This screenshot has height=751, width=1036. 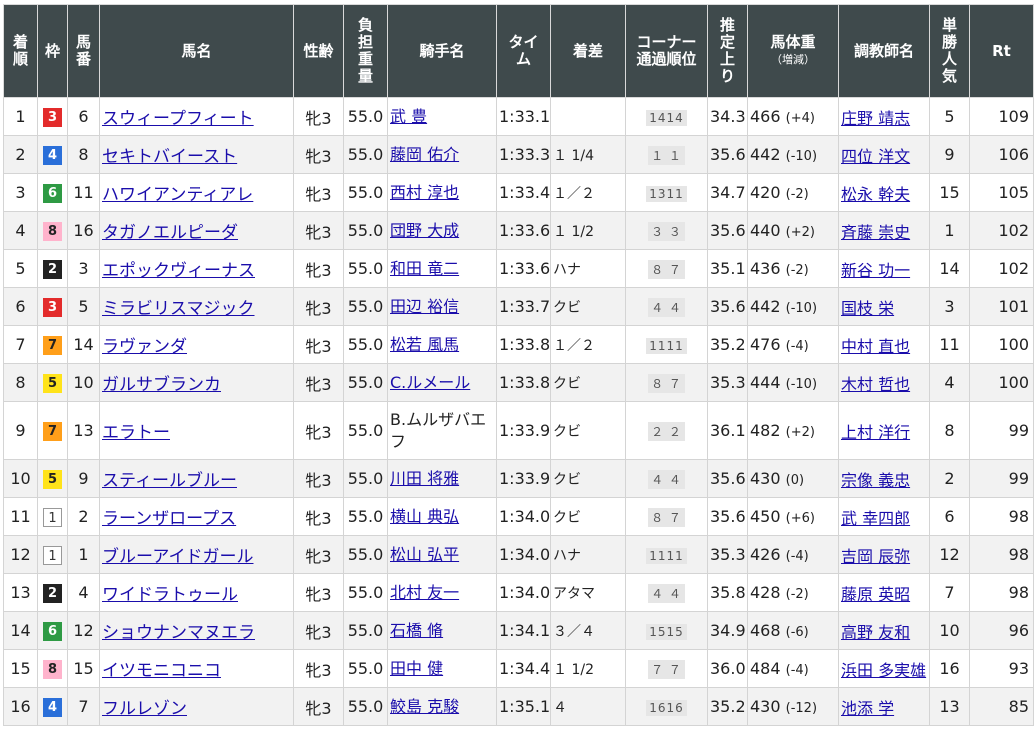 I want to click on jockey-name-link: 松山 弘平, so click(x=424, y=554).